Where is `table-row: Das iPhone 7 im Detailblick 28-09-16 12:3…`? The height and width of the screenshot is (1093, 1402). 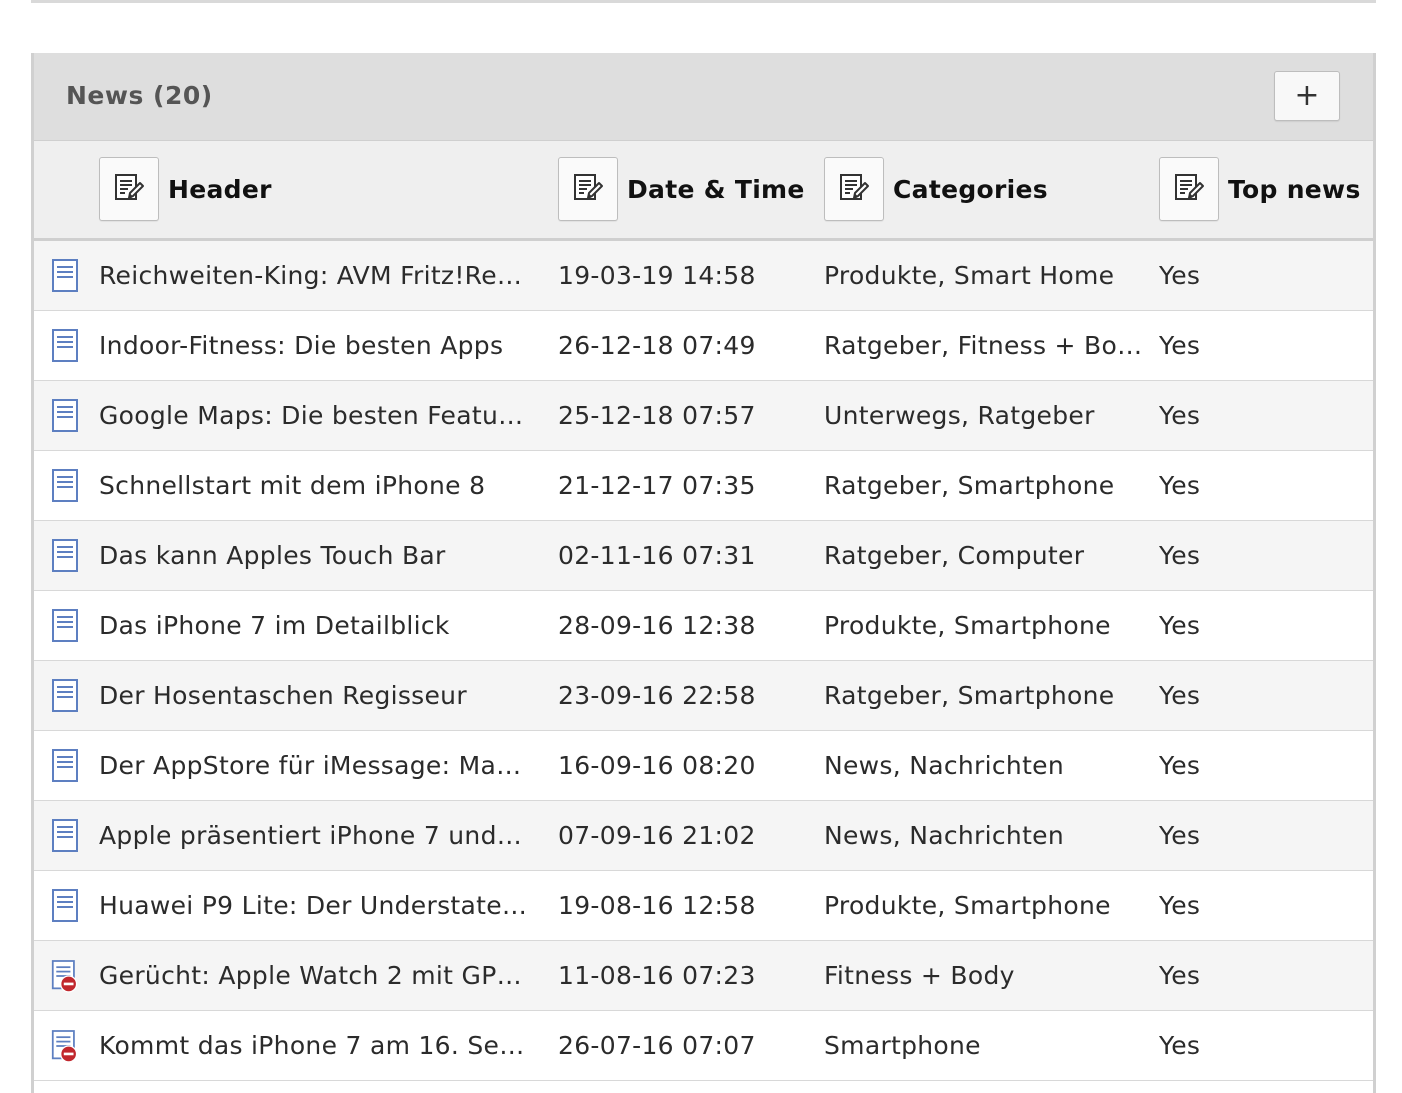 table-row: Das iPhone 7 im Detailblick 28-09-16 12:3… is located at coordinates (703, 626).